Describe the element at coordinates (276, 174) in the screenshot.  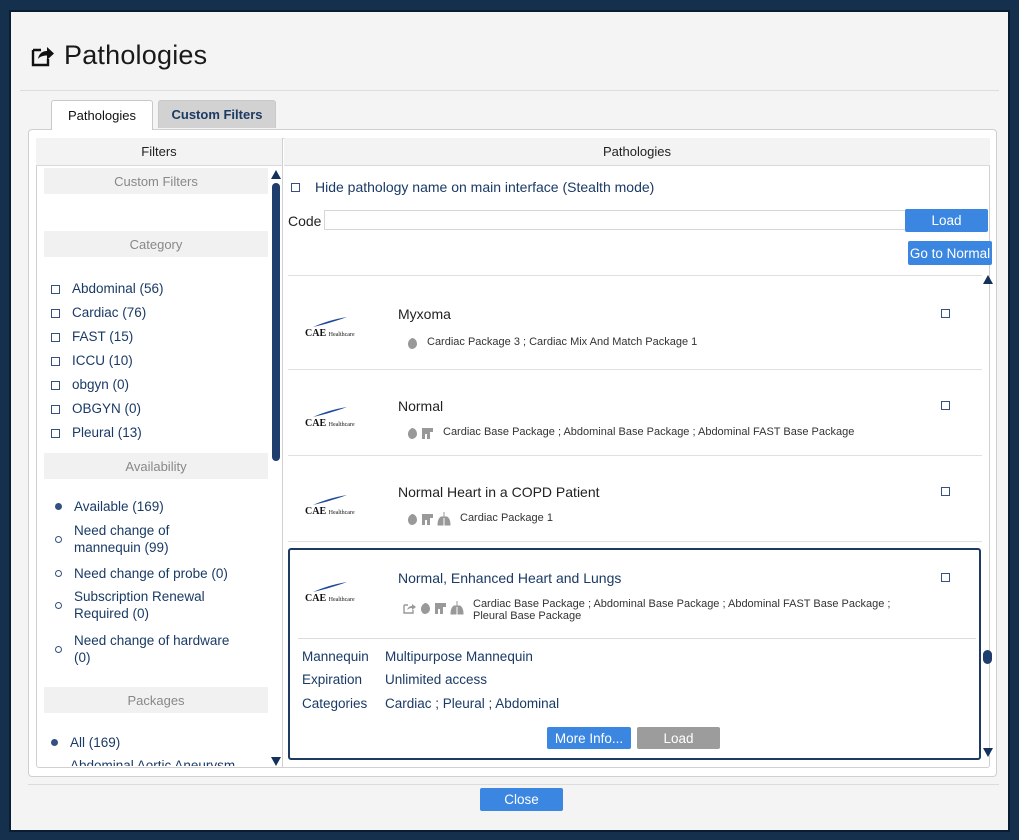
I see `filters-scroll-up-icon` at that location.